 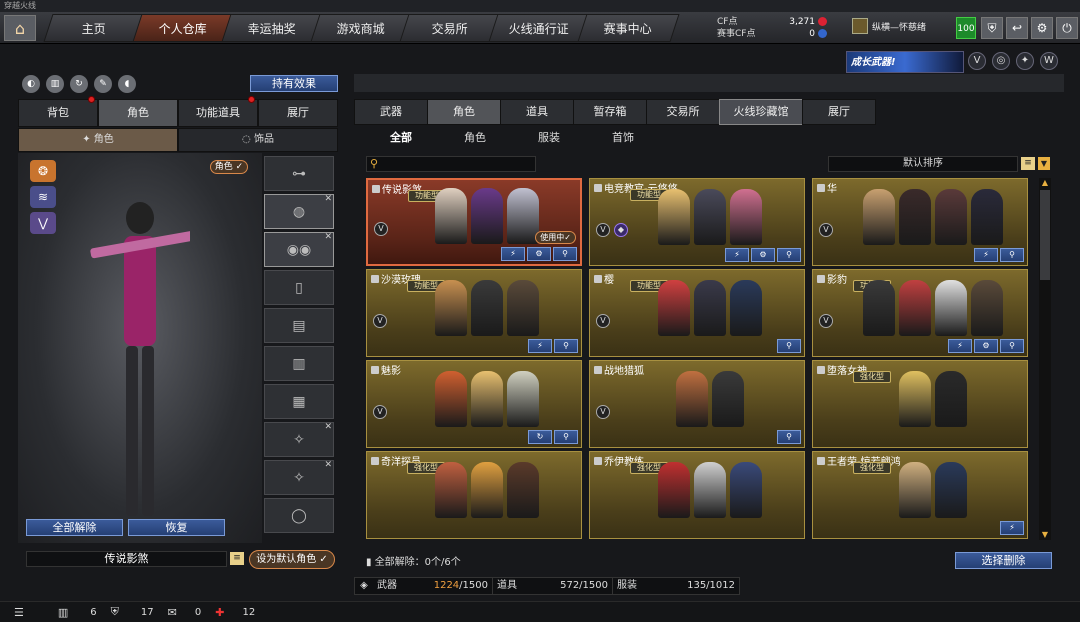 What do you see at coordinates (74, 527) in the screenshot?
I see `unequip-all-button: 全部解除` at bounding box center [74, 527].